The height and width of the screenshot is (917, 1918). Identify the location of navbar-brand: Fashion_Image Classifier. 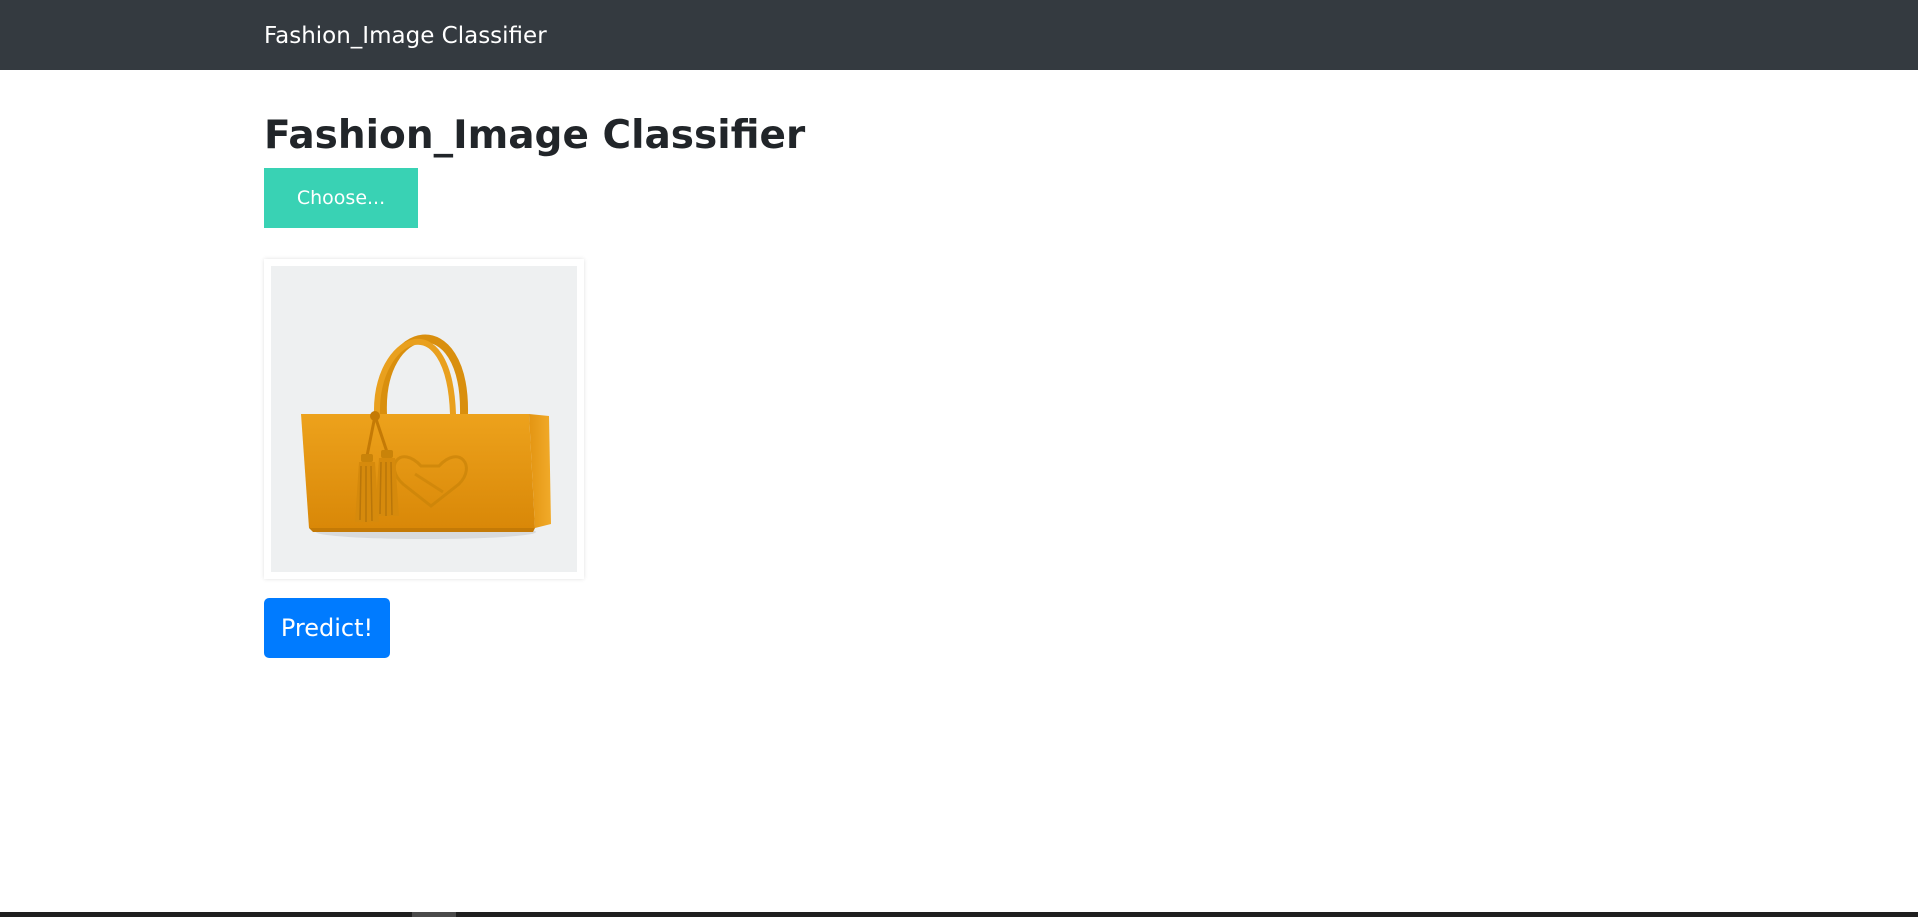
(405, 36).